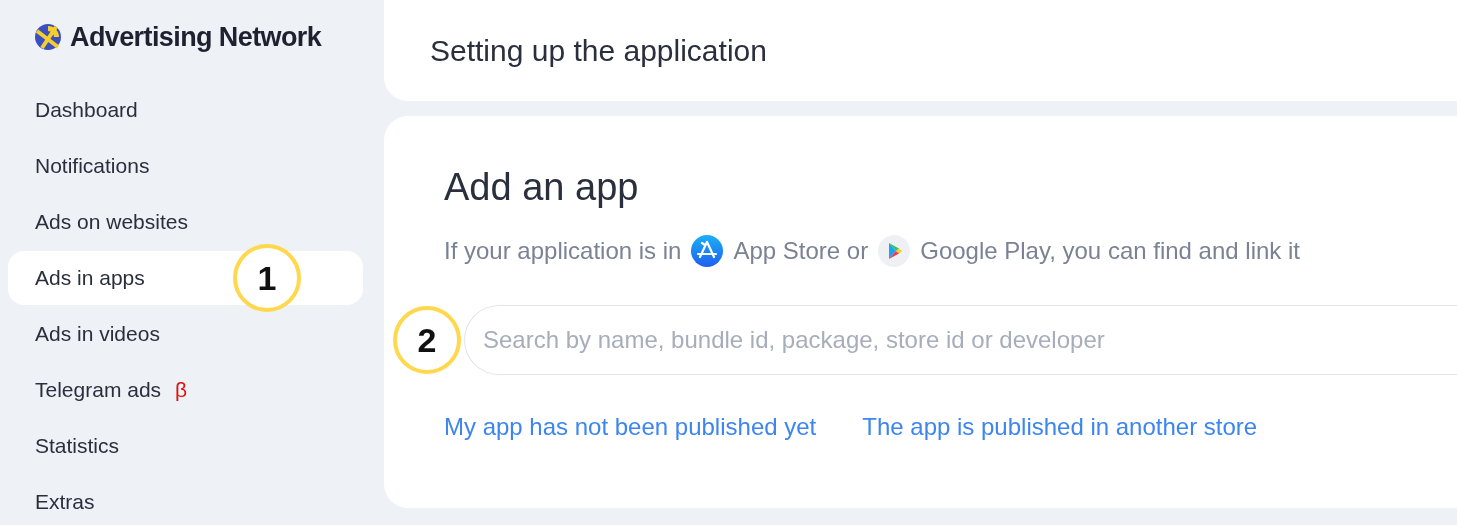 The height and width of the screenshot is (525, 1457). Describe the element at coordinates (960, 340) in the screenshot. I see `search-field: Search by name, bundle id, package, store id or developer` at that location.